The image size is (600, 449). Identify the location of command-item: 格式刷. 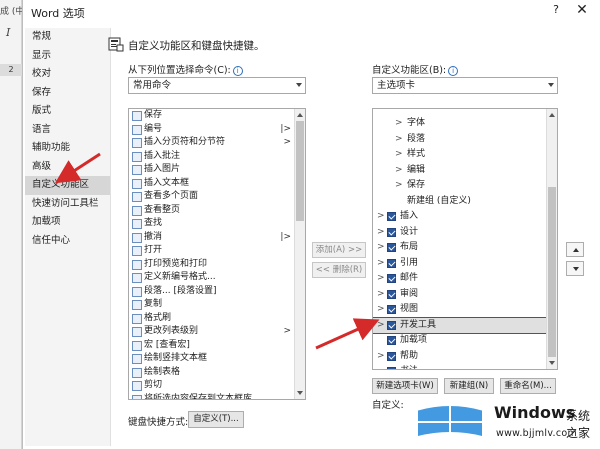
(217, 319).